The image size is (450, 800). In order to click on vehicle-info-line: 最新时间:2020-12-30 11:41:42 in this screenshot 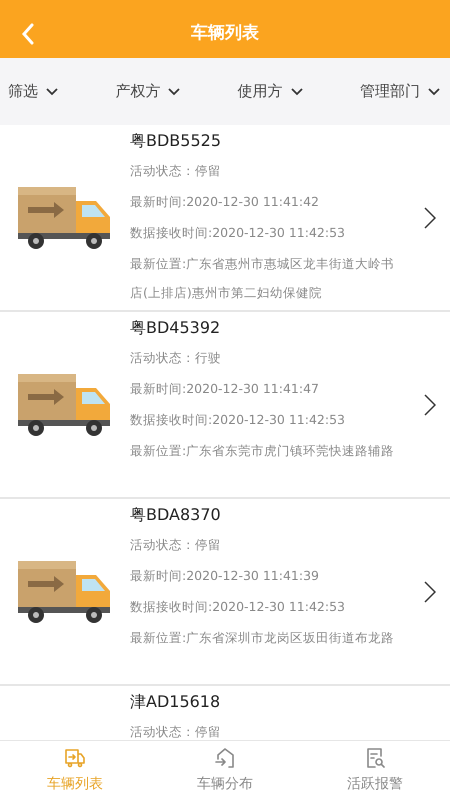, I will do `click(225, 202)`.